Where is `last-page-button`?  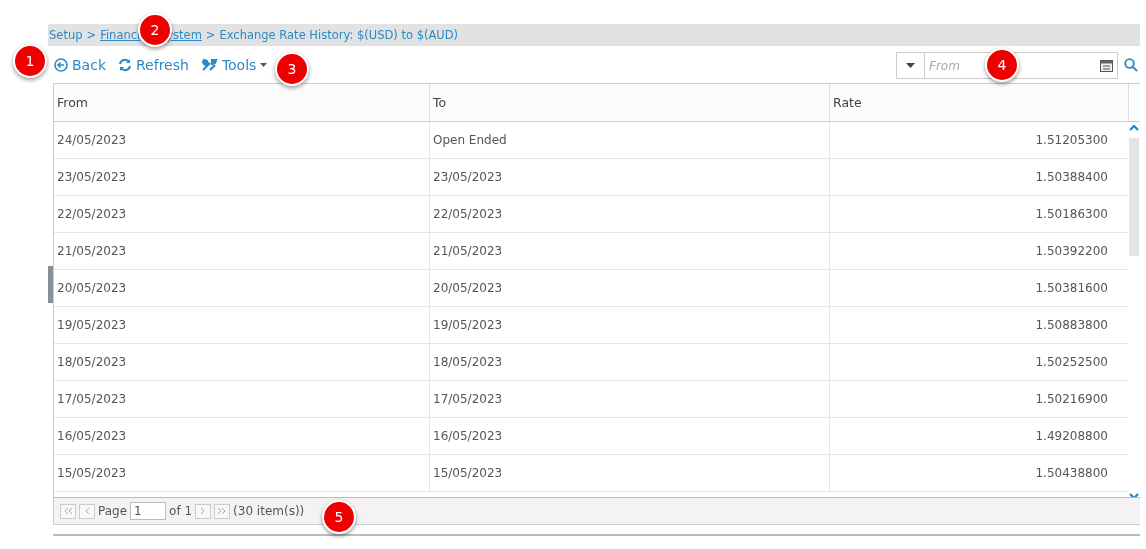 last-page-button is located at coordinates (222, 511).